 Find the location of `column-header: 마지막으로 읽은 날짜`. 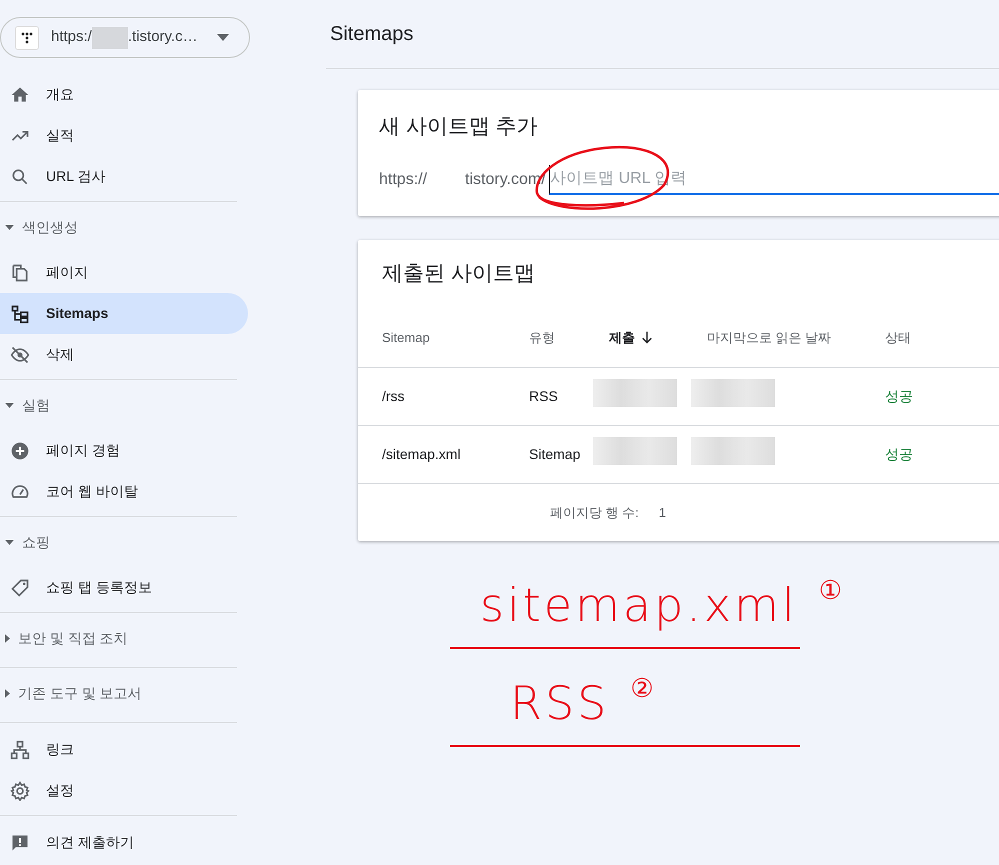

column-header: 마지막으로 읽은 날짜 is located at coordinates (769, 338).